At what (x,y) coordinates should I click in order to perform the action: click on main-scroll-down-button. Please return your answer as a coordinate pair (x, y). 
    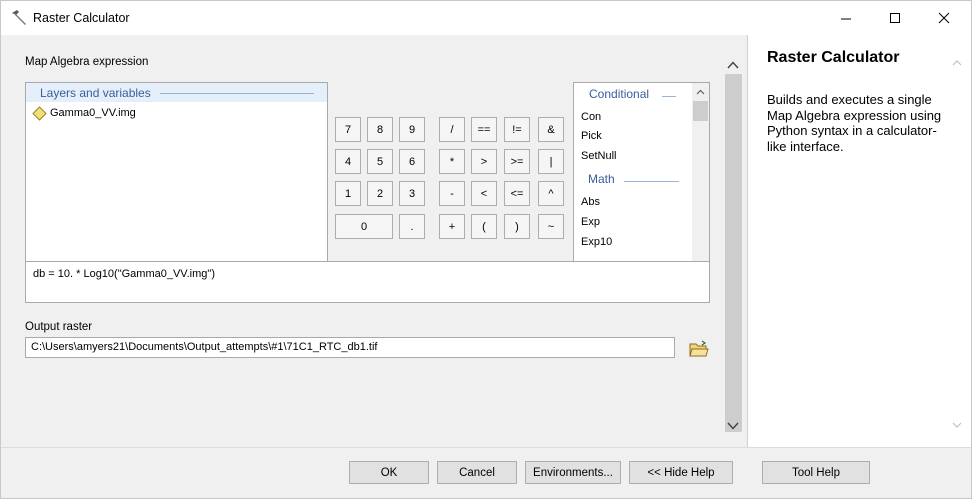
    Looking at the image, I should click on (733, 426).